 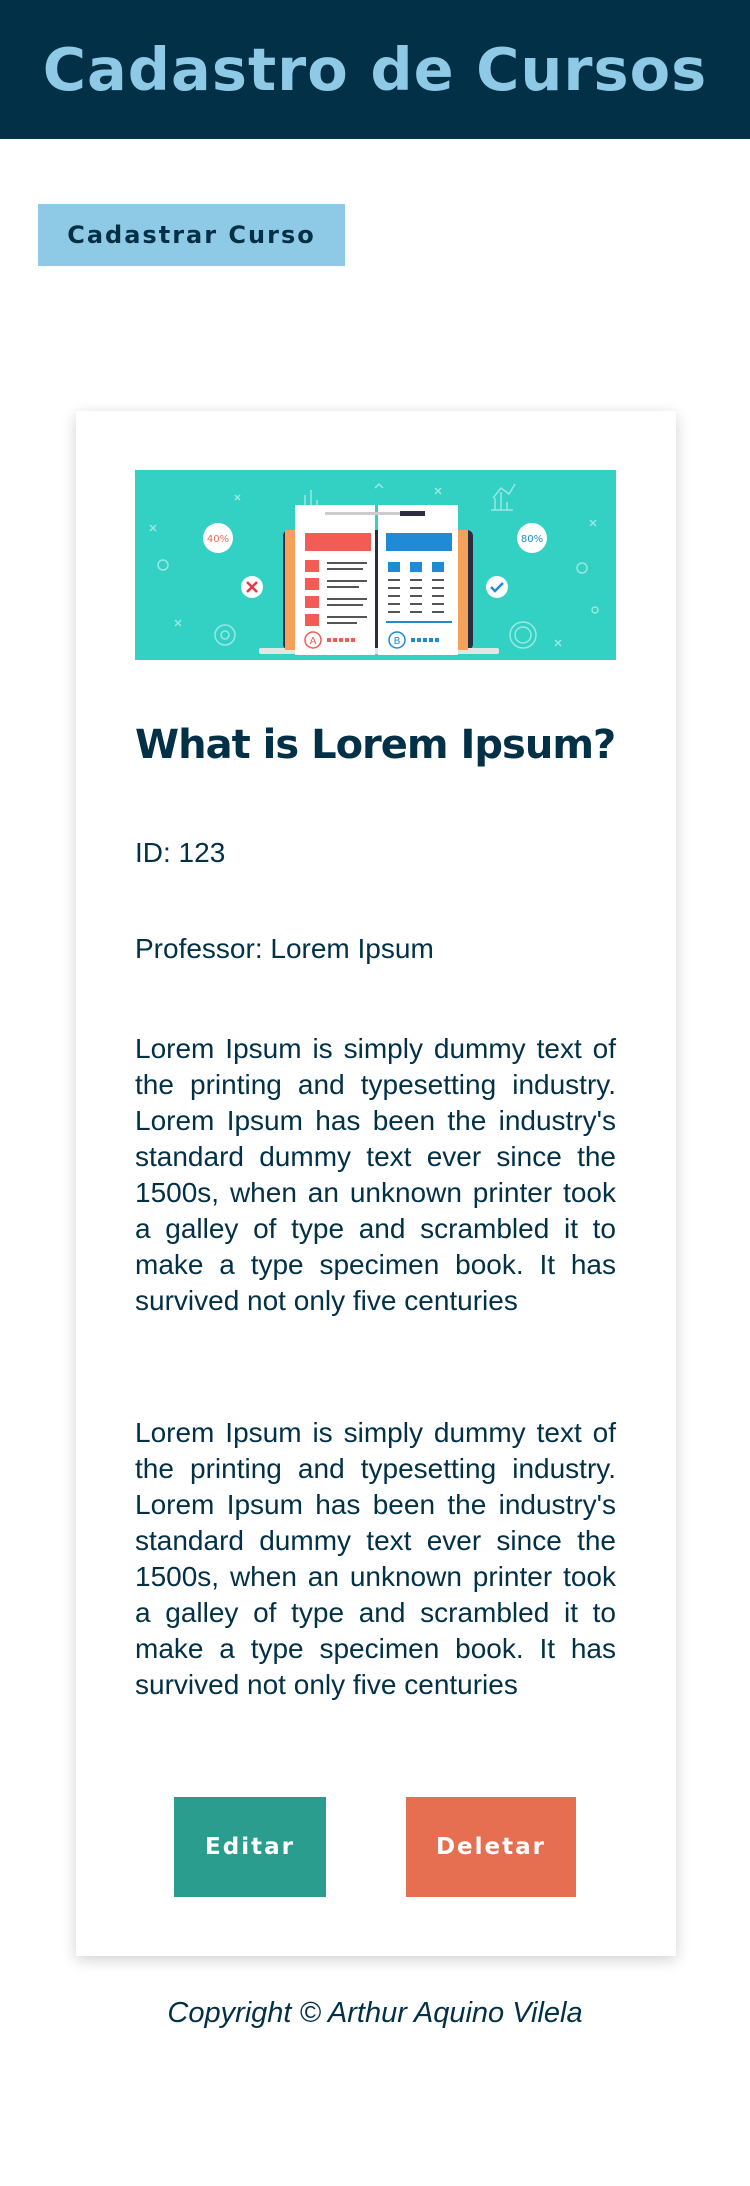 What do you see at coordinates (491, 1847) in the screenshot?
I see `delete-button: Deletar` at bounding box center [491, 1847].